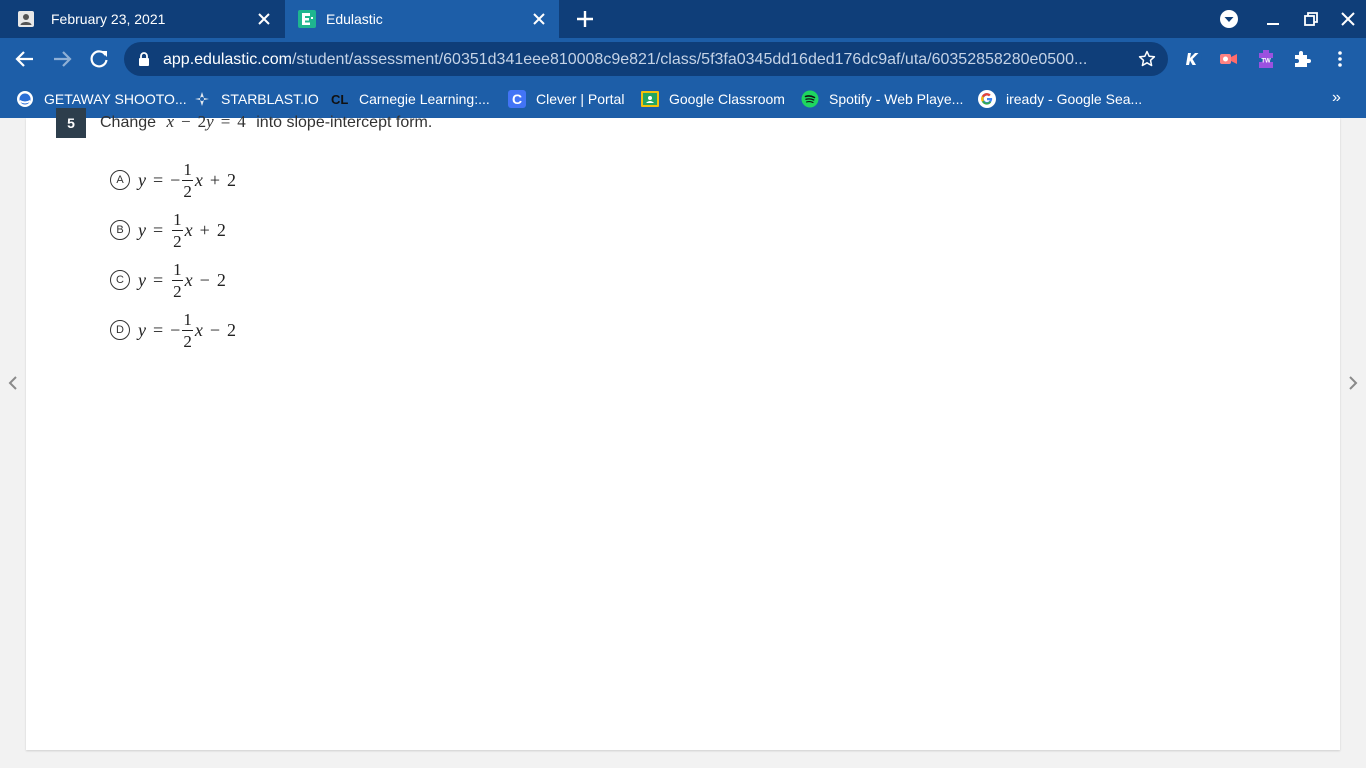 Image resolution: width=1366 pixels, height=768 pixels. Describe the element at coordinates (810, 99) in the screenshot. I see `spotify-icon` at that location.